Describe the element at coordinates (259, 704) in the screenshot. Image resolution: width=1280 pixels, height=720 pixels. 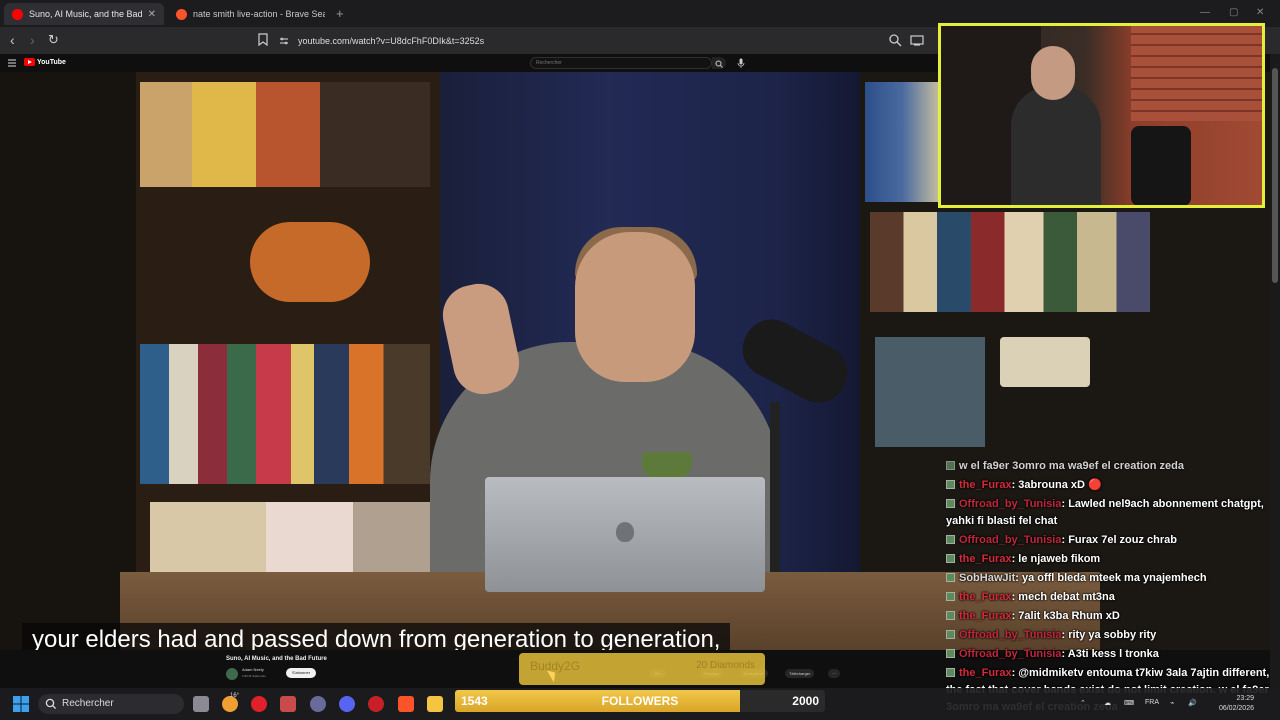
I see `opera-icon` at that location.